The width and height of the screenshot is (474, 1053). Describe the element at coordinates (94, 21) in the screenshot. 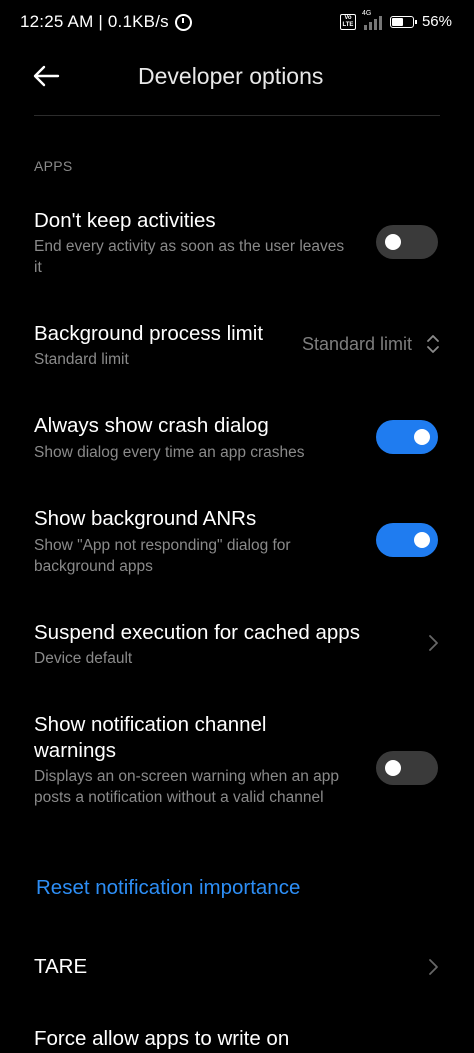

I see `status-time-speed: 12:25 AM | 0.1KB/s` at that location.